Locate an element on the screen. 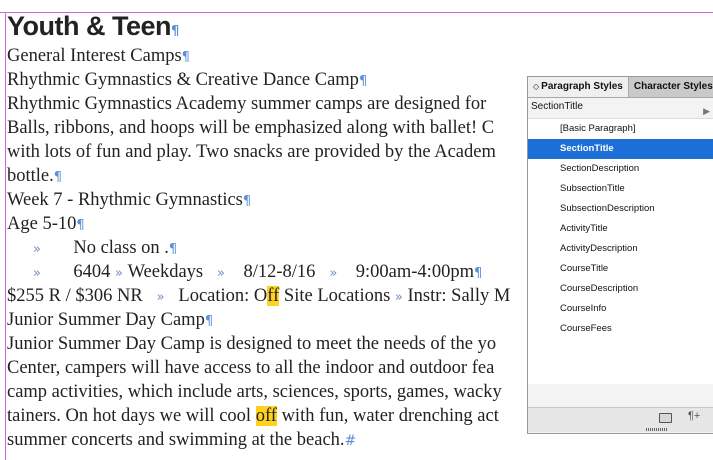  text-frame-left-edge is located at coordinates (5, 236).